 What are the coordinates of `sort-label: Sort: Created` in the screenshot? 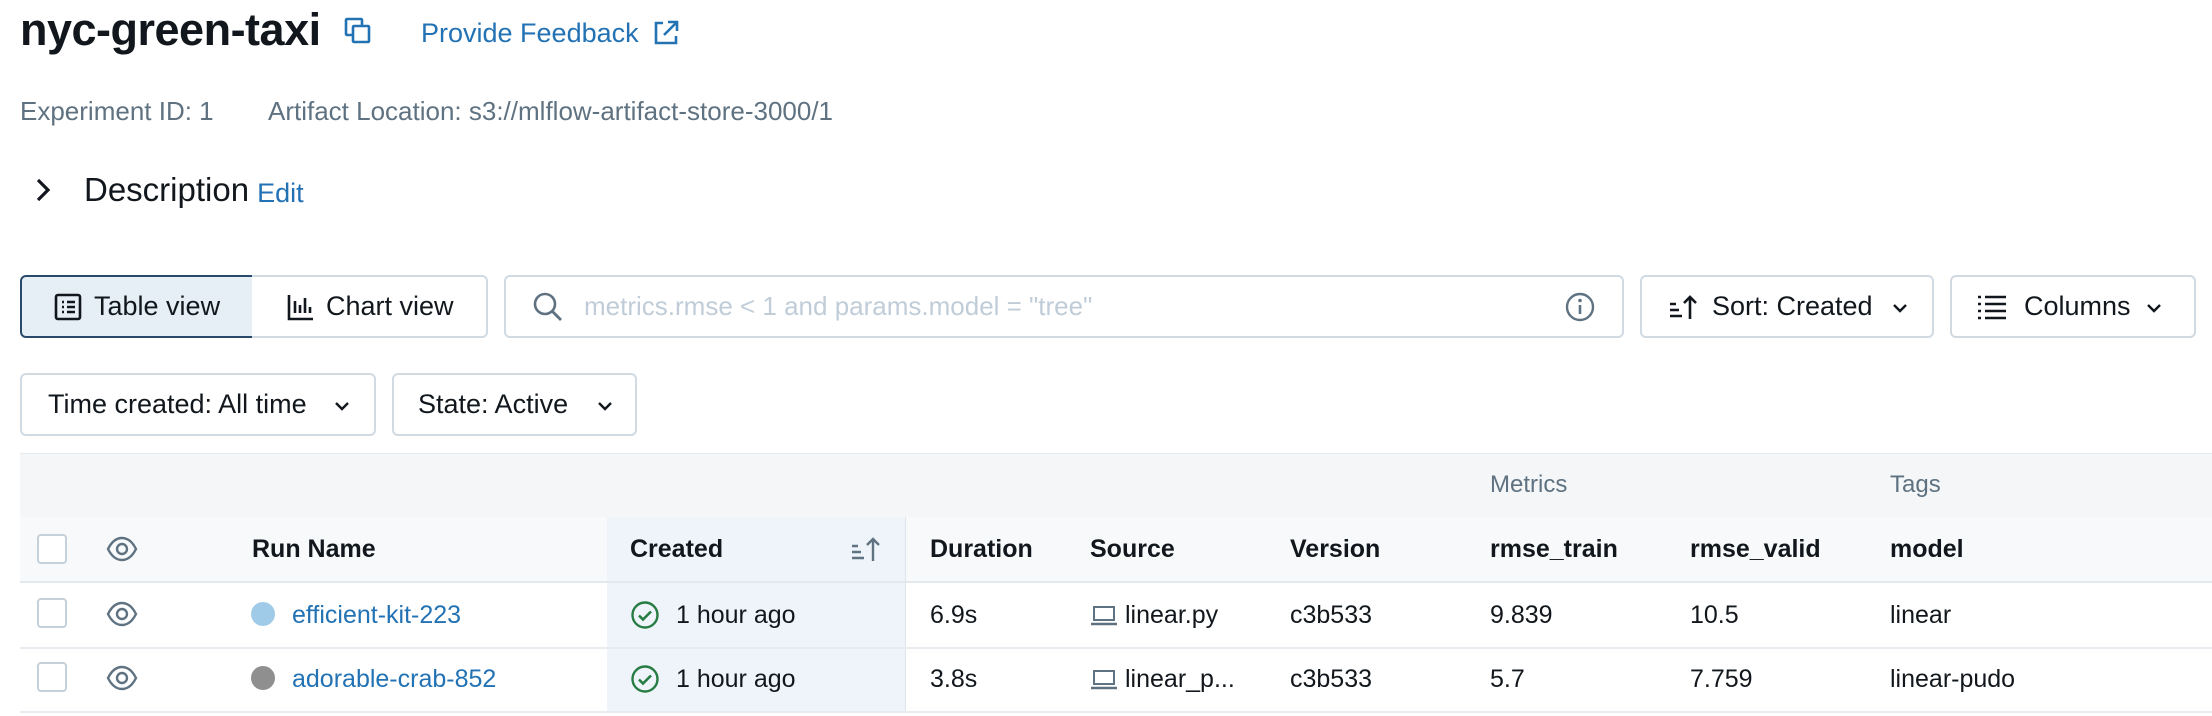 It's located at (1792, 306).